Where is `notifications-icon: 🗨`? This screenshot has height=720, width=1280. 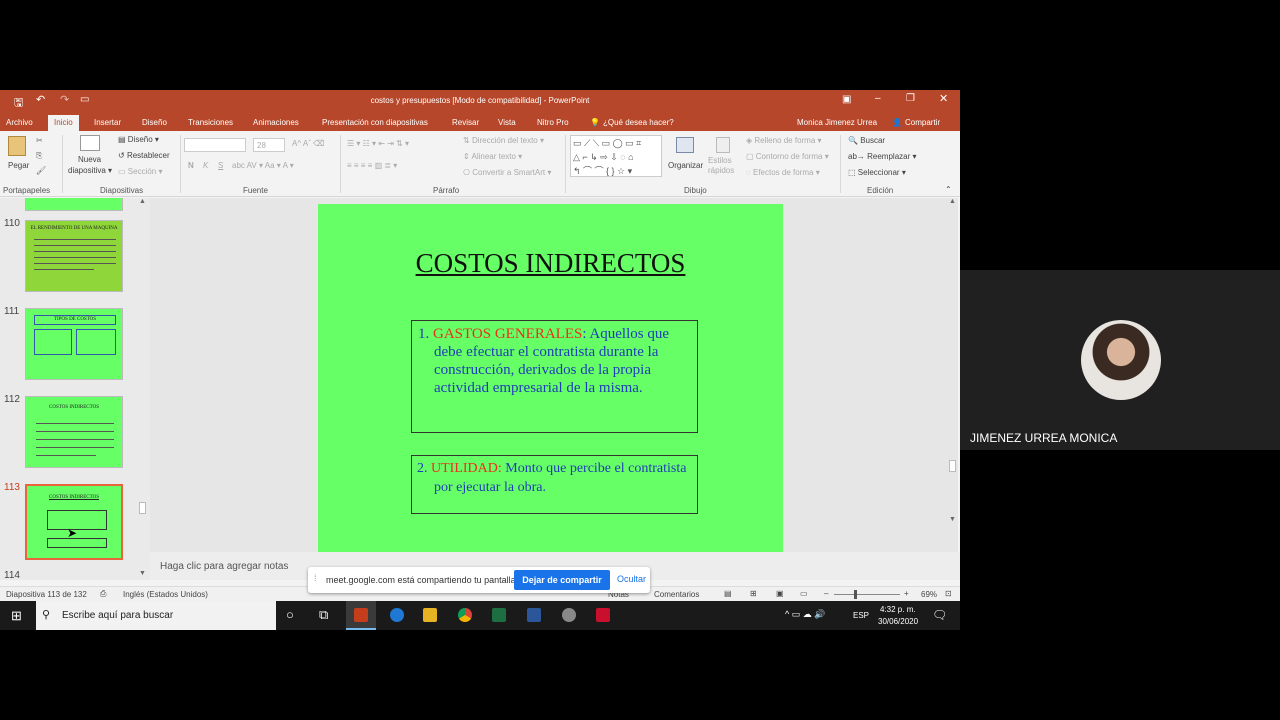 notifications-icon: 🗨 is located at coordinates (939, 615).